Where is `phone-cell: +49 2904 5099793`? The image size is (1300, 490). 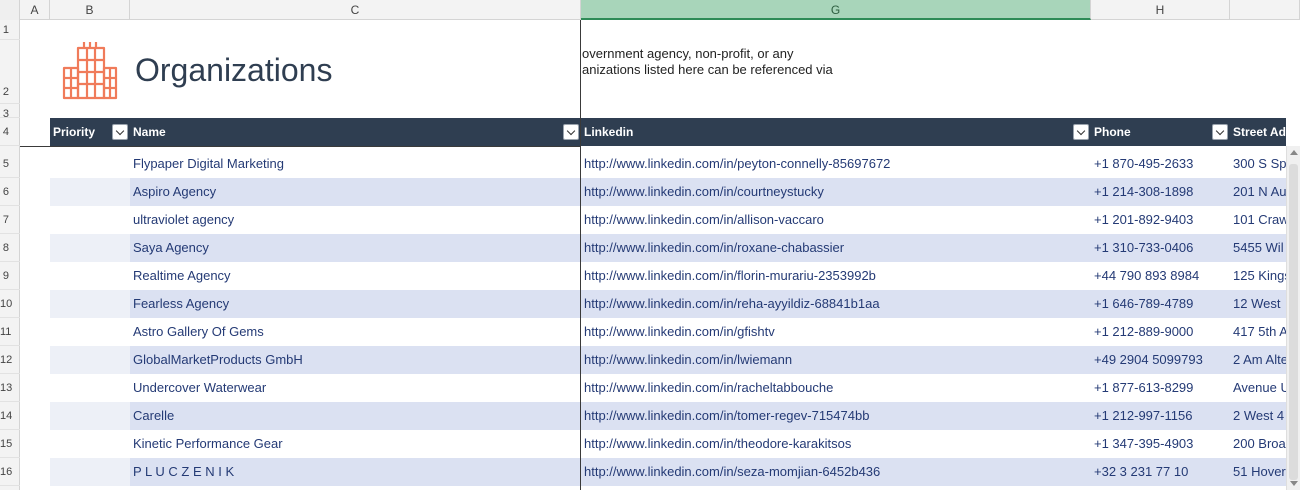 phone-cell: +49 2904 5099793 is located at coordinates (1161, 360).